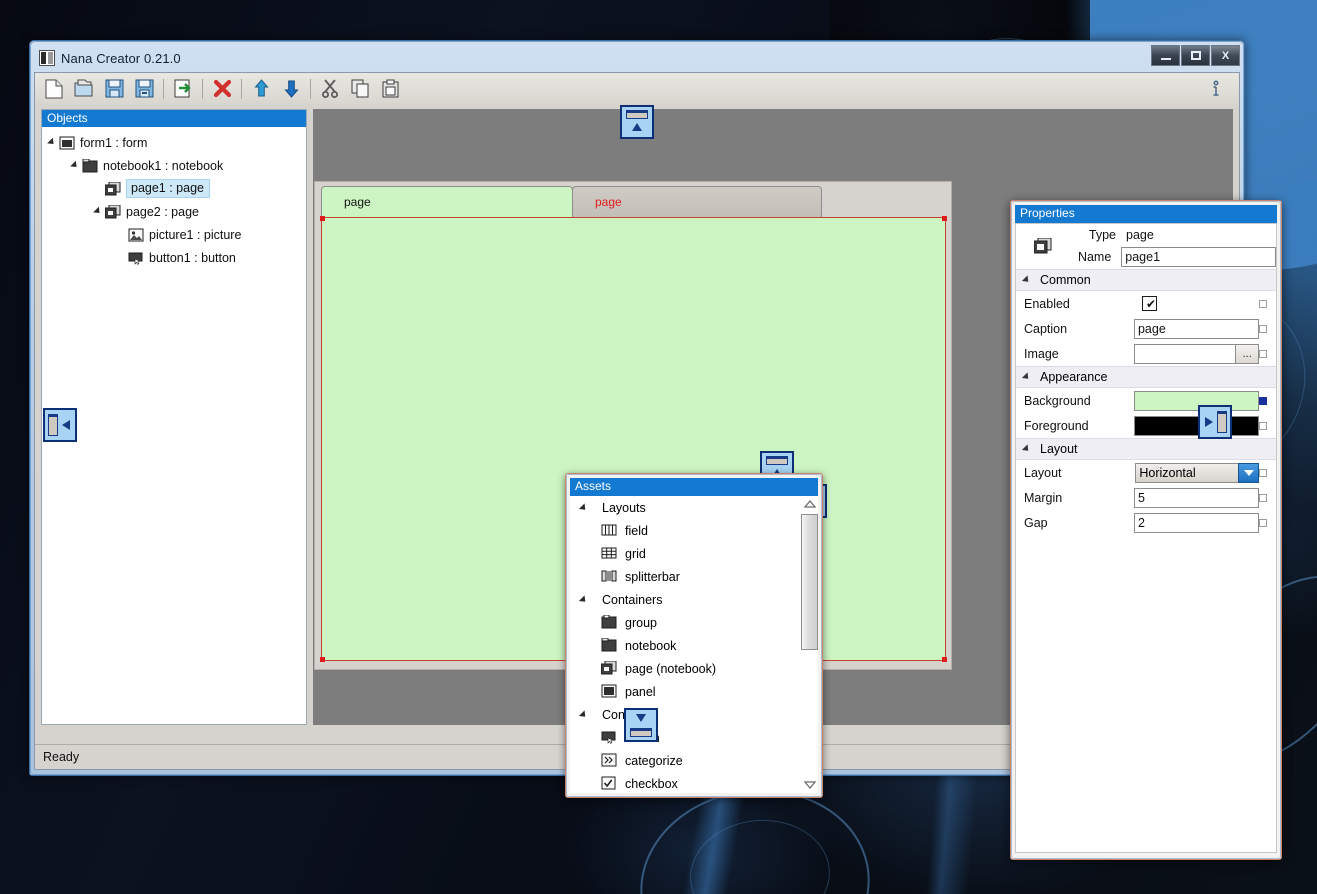 This screenshot has width=1317, height=894. What do you see at coordinates (163, 165) in the screenshot?
I see `tree-item-label: notebook1 : notebook` at bounding box center [163, 165].